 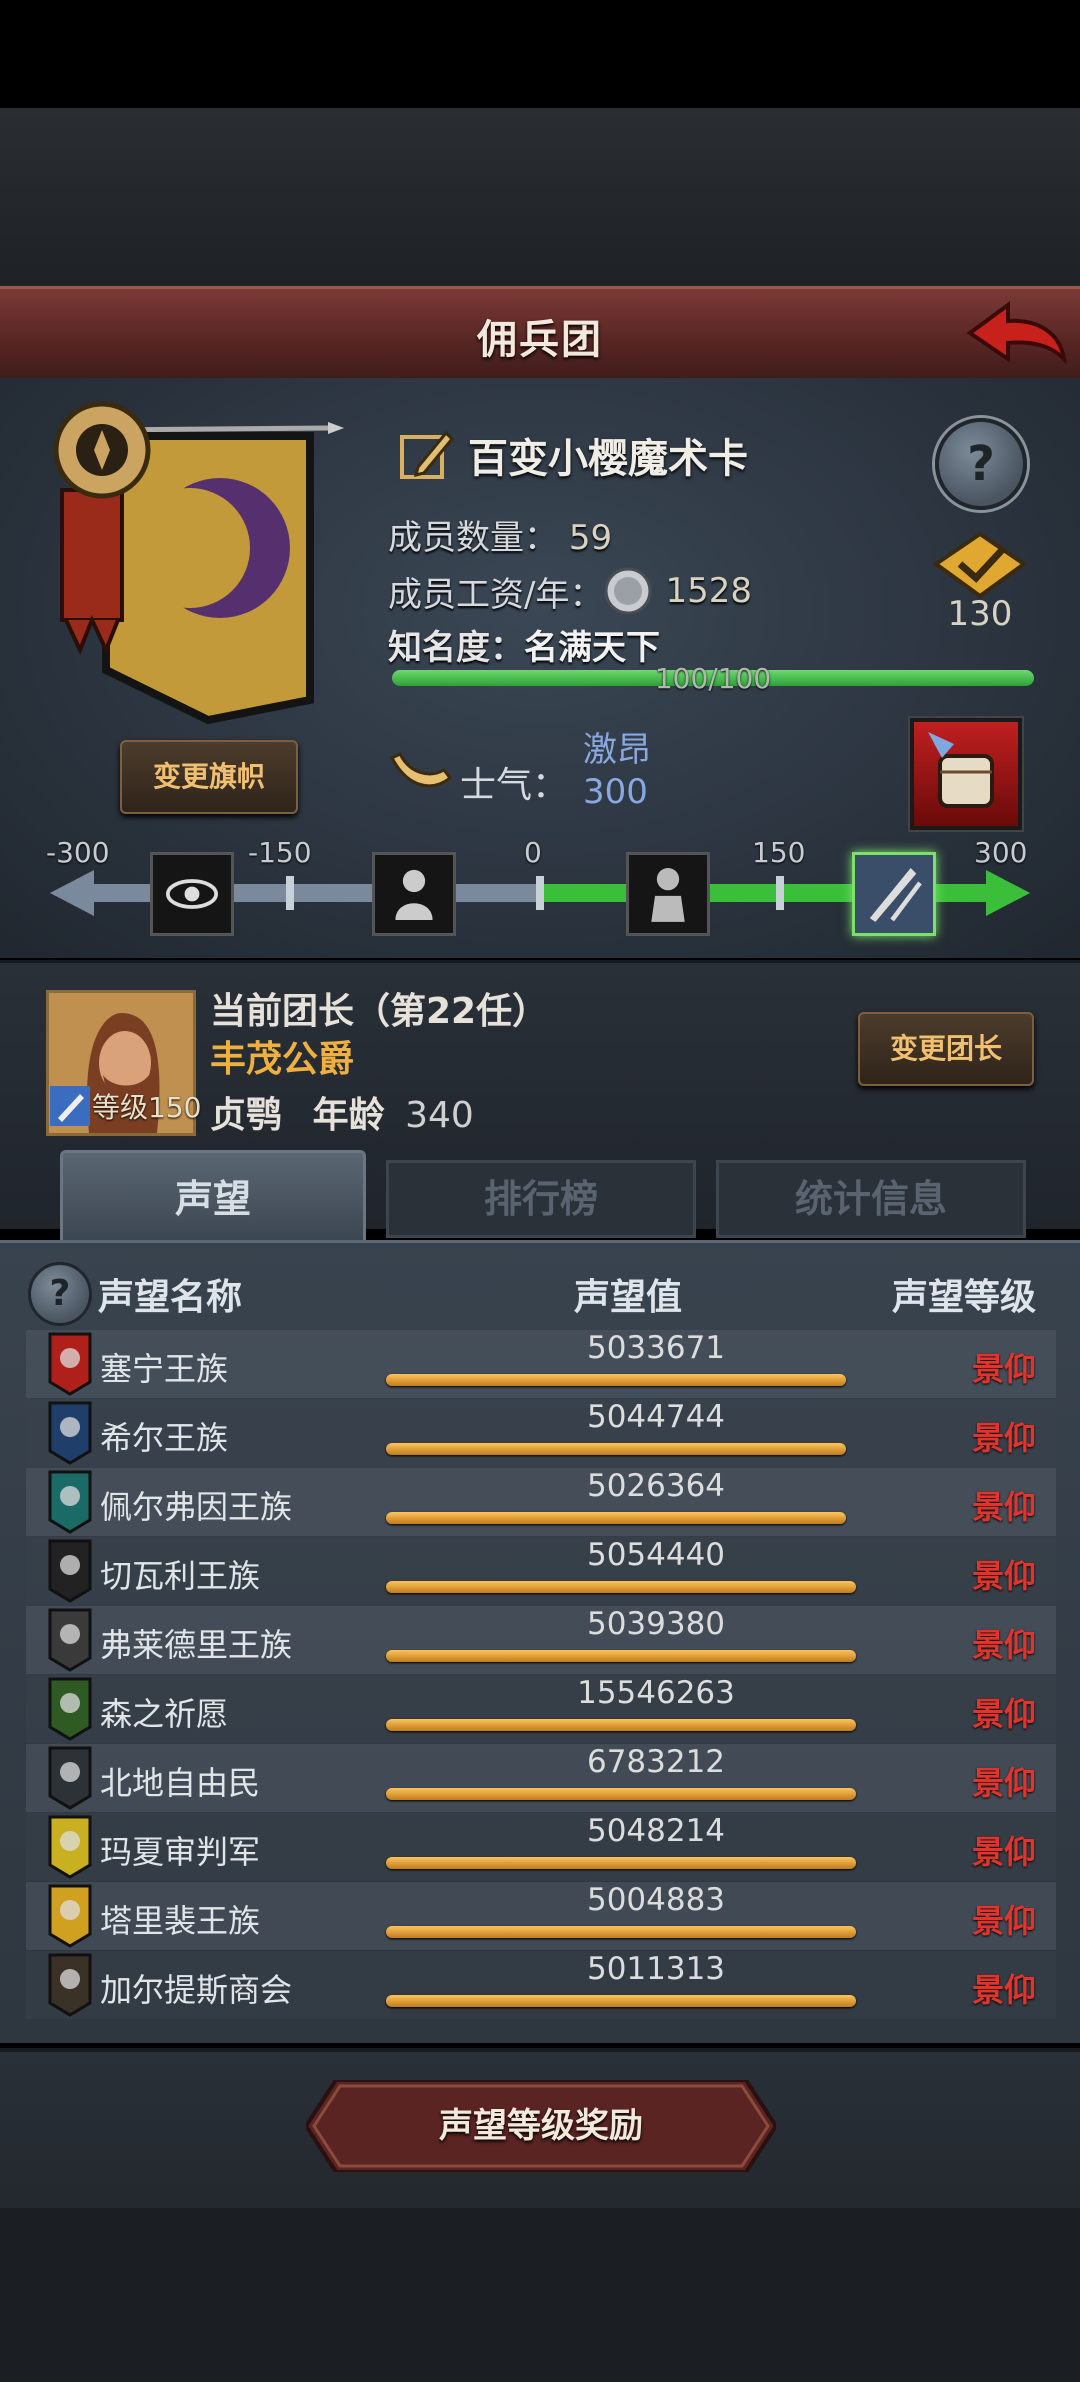 What do you see at coordinates (1015, 333) in the screenshot?
I see `back-arrow-icon` at bounding box center [1015, 333].